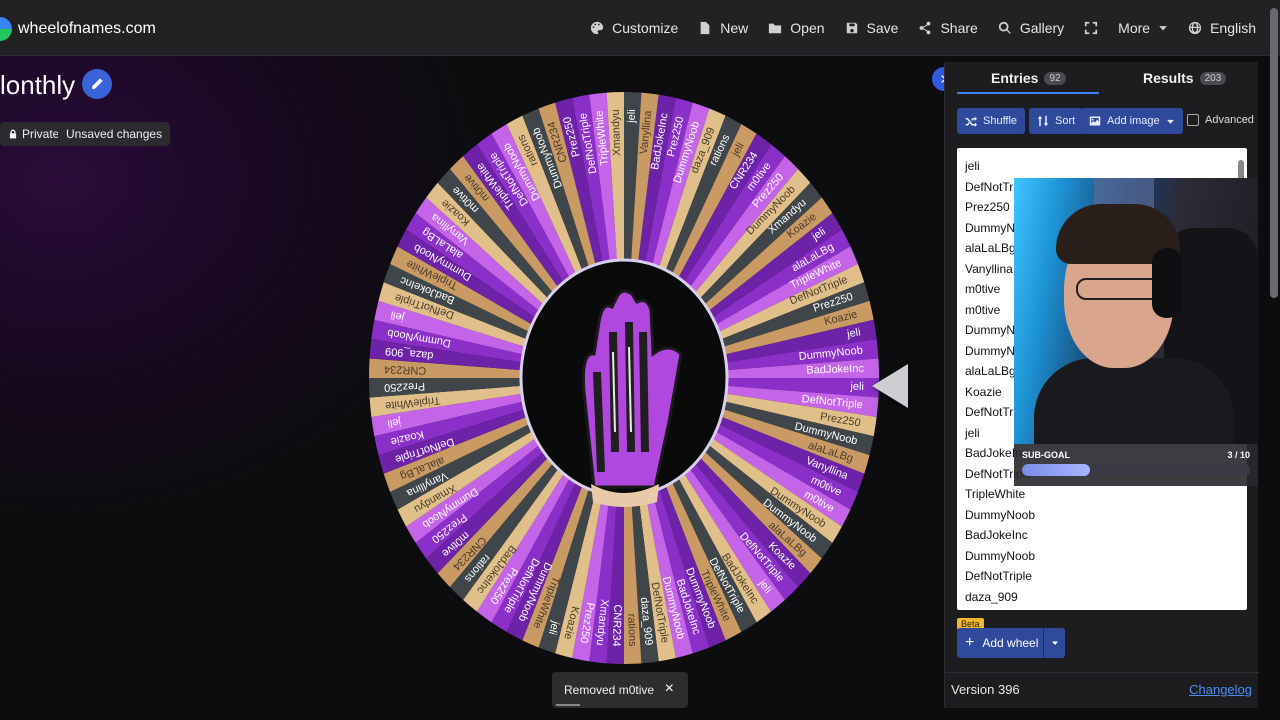 Image resolution: width=1280 pixels, height=720 pixels. I want to click on add-wheel-label: Add wheel, so click(1010, 643).